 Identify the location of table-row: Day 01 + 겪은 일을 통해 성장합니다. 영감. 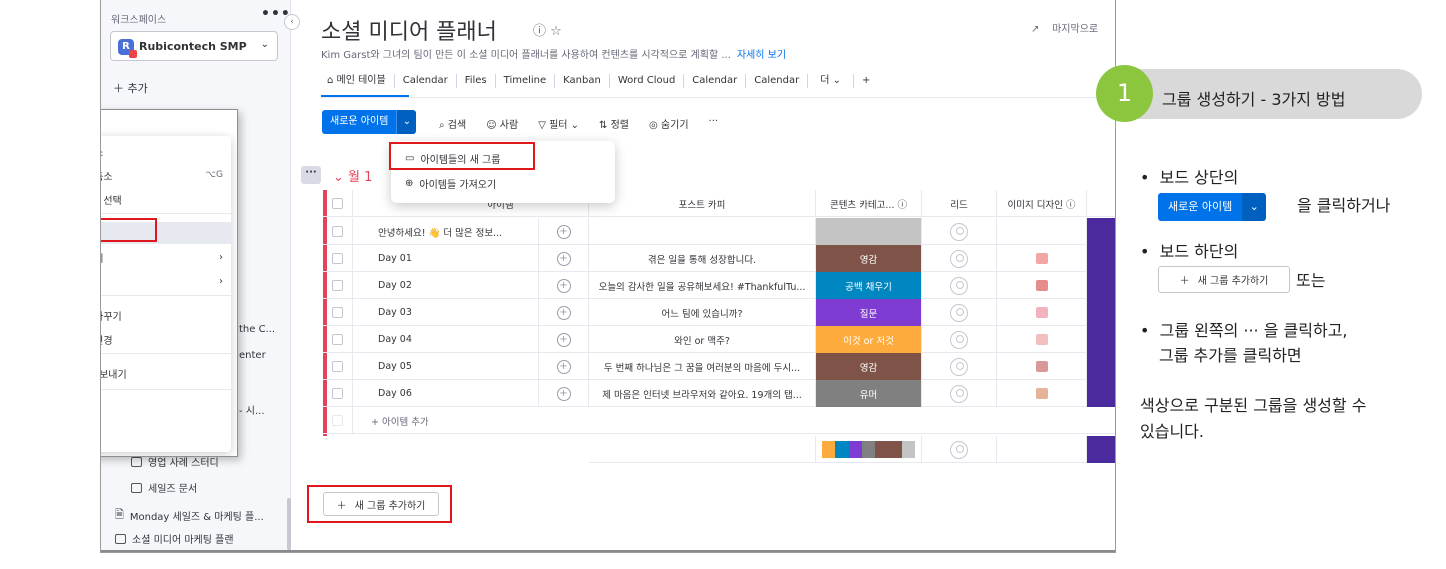
(719, 258).